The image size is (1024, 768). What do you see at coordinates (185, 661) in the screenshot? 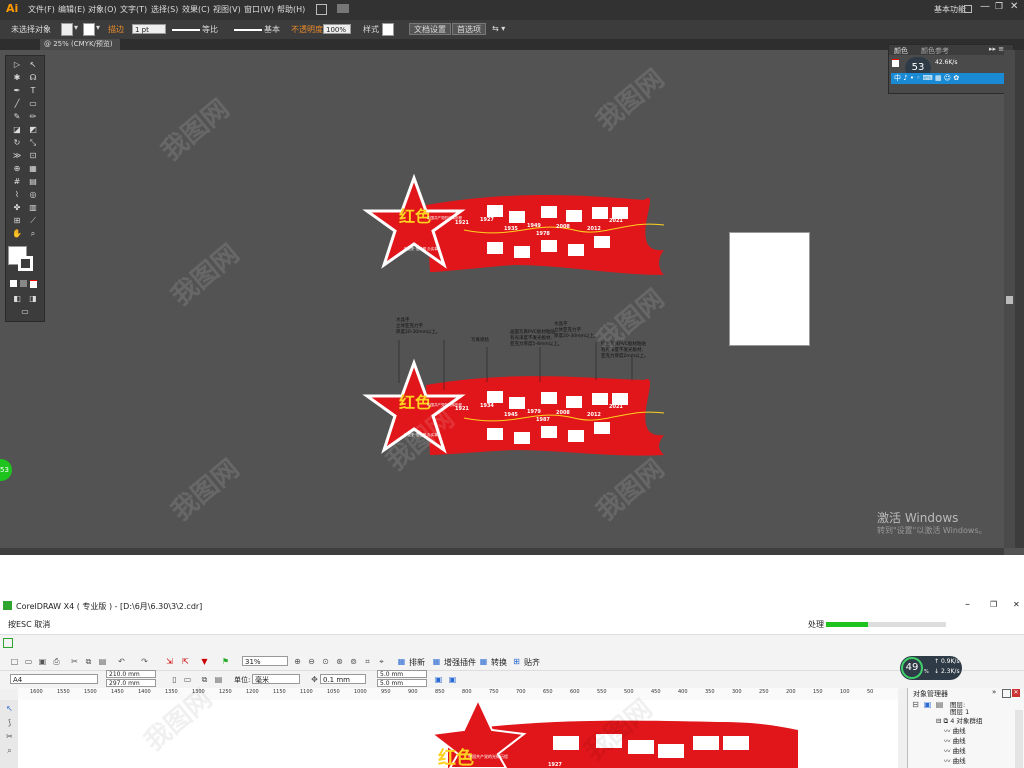
I see `export-icon: ⇱` at bounding box center [185, 661].